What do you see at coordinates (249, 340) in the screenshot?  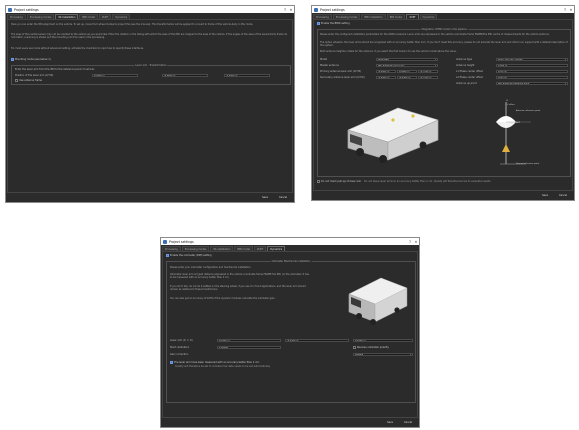 I see `lever-arm-x-input: 0.0120 m` at bounding box center [249, 340].